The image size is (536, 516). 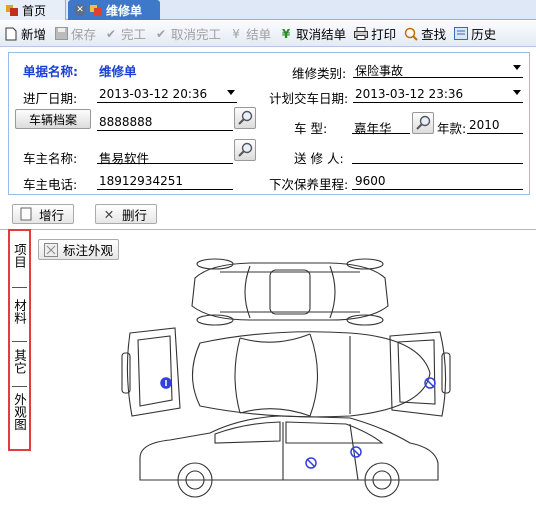 What do you see at coordinates (134, 34) in the screenshot?
I see `finish-label: 完工` at bounding box center [134, 34].